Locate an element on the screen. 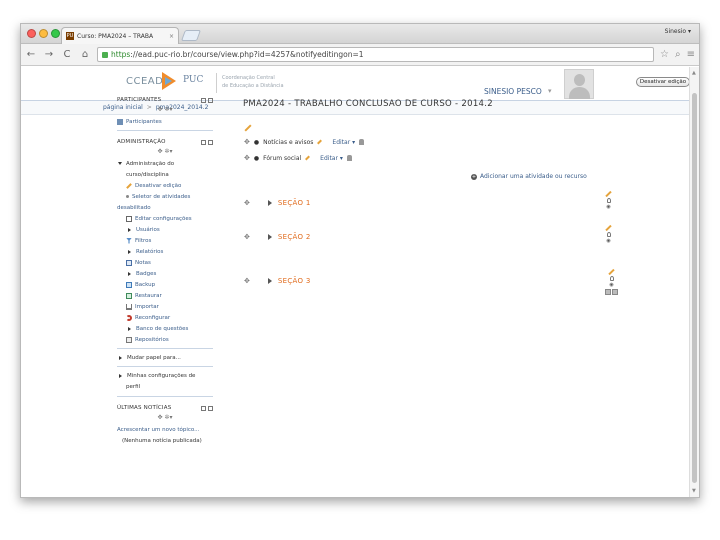 The image size is (720, 540). sidebar-item-restore: Restaurar is located at coordinates (165, 295).